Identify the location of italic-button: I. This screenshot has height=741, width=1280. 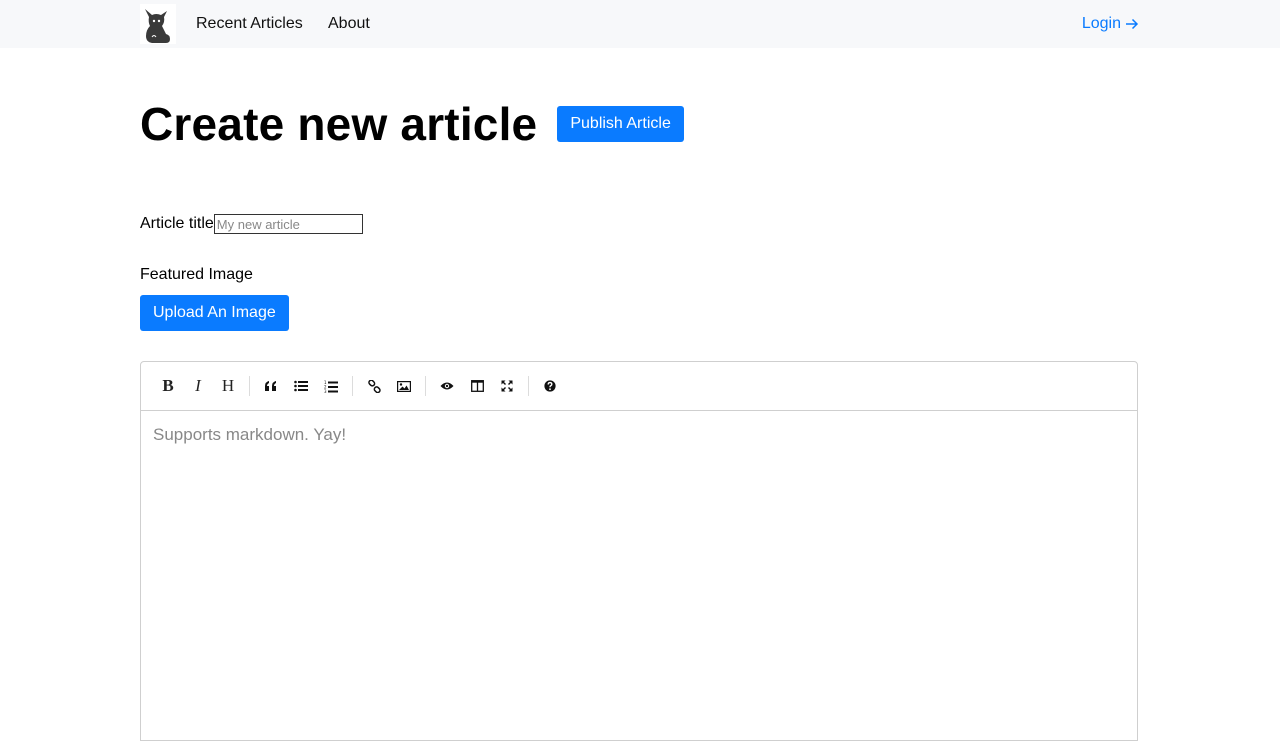
(198, 386).